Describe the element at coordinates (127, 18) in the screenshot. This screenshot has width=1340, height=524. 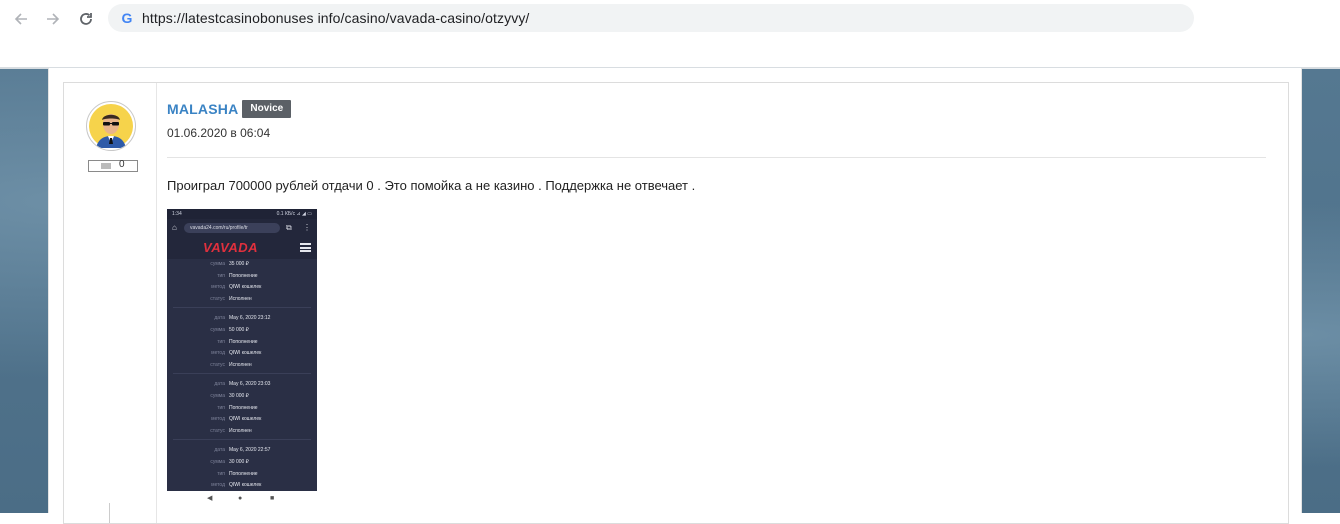
I see `google-icon: G` at that location.